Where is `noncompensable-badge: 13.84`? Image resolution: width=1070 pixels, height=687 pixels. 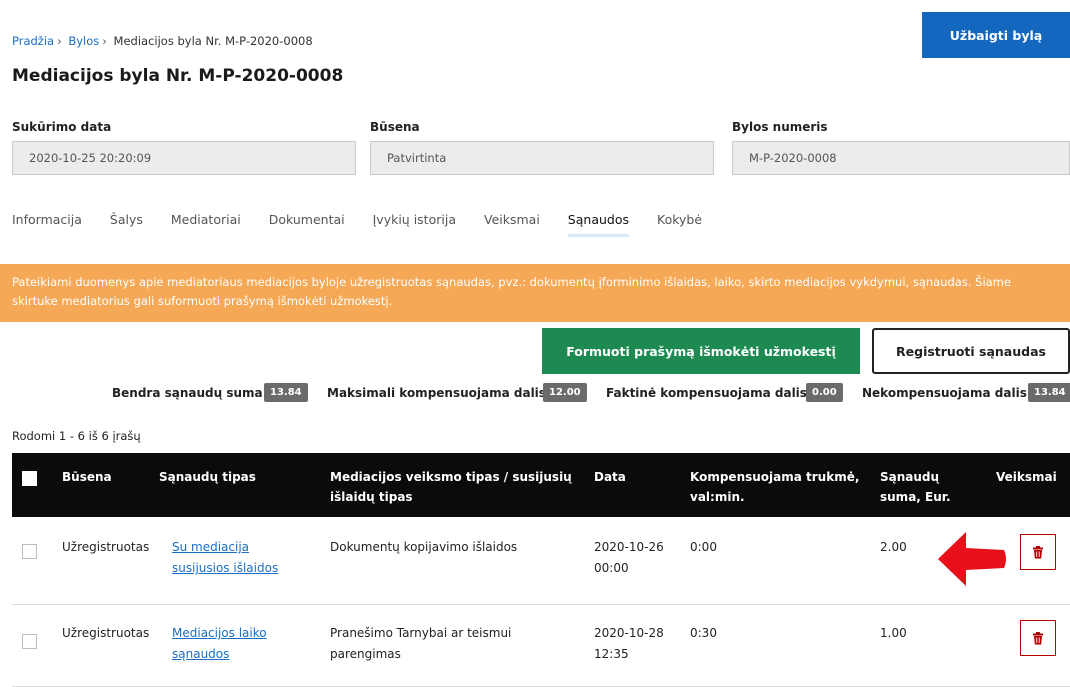
noncompensable-badge: 13.84 is located at coordinates (1049, 392).